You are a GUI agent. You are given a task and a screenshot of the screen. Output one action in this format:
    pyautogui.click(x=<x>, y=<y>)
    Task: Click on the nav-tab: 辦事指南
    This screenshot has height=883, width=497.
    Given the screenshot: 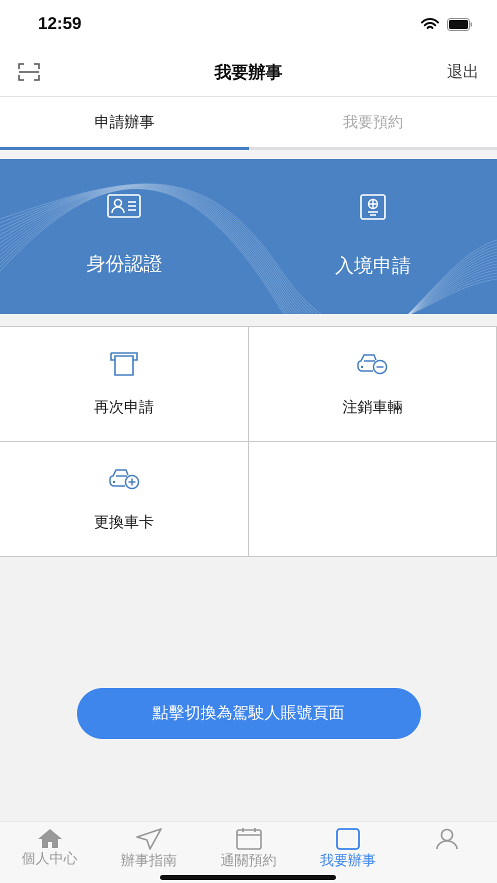 What is the action you would take?
    pyautogui.click(x=149, y=852)
    